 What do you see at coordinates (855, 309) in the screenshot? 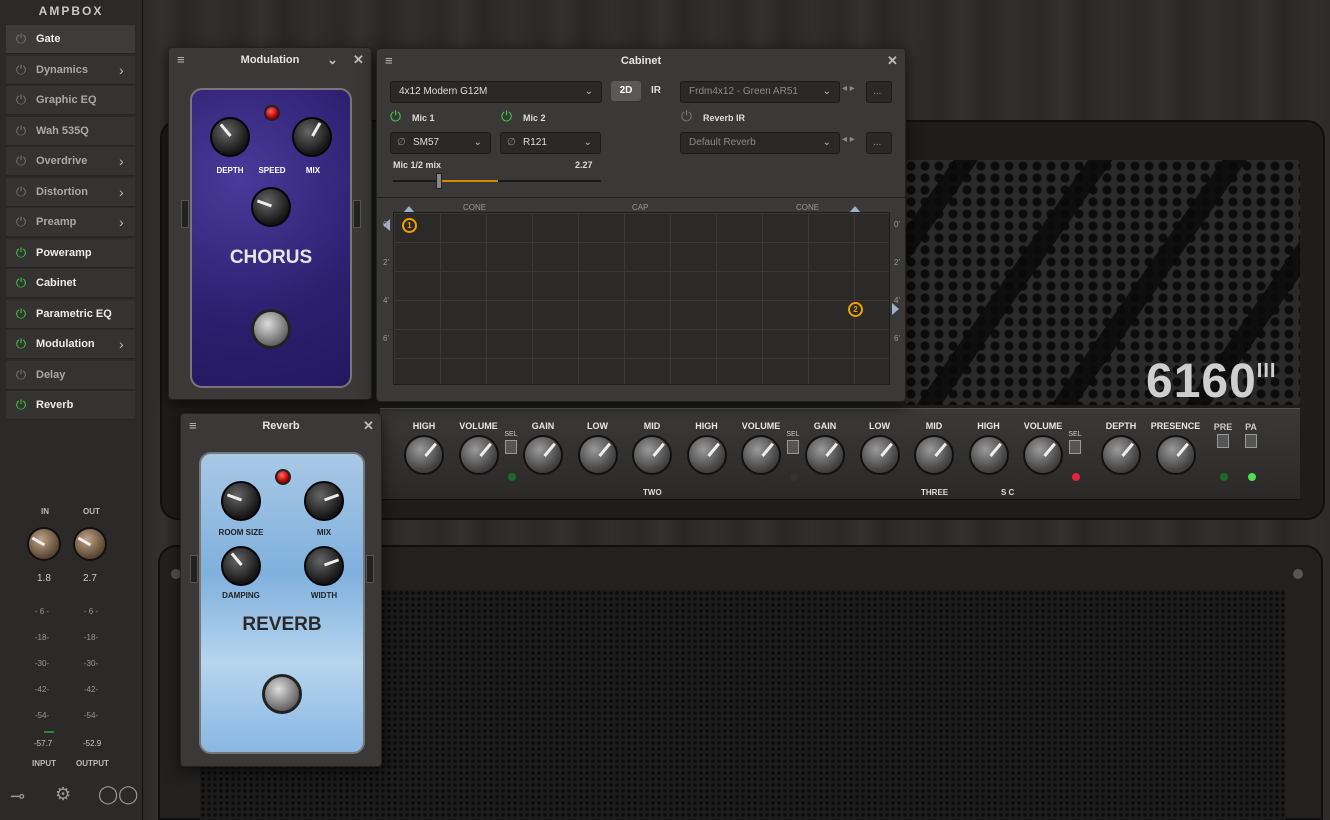
I see `mic2-position-marker: 2` at bounding box center [855, 309].